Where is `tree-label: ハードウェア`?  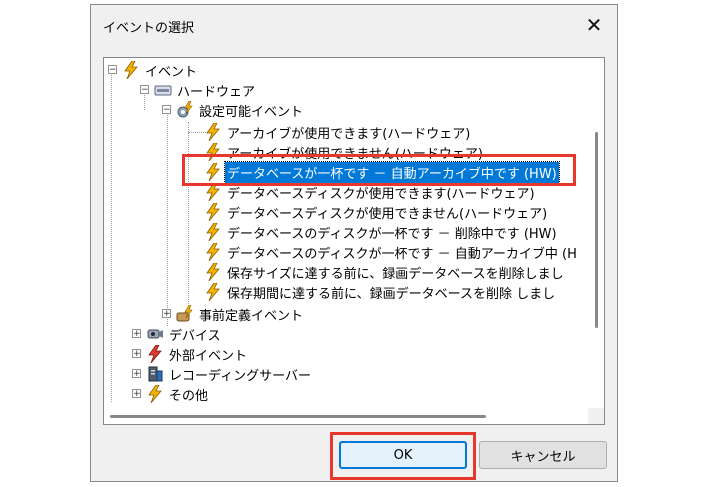
tree-label: ハードウェア is located at coordinates (216, 92).